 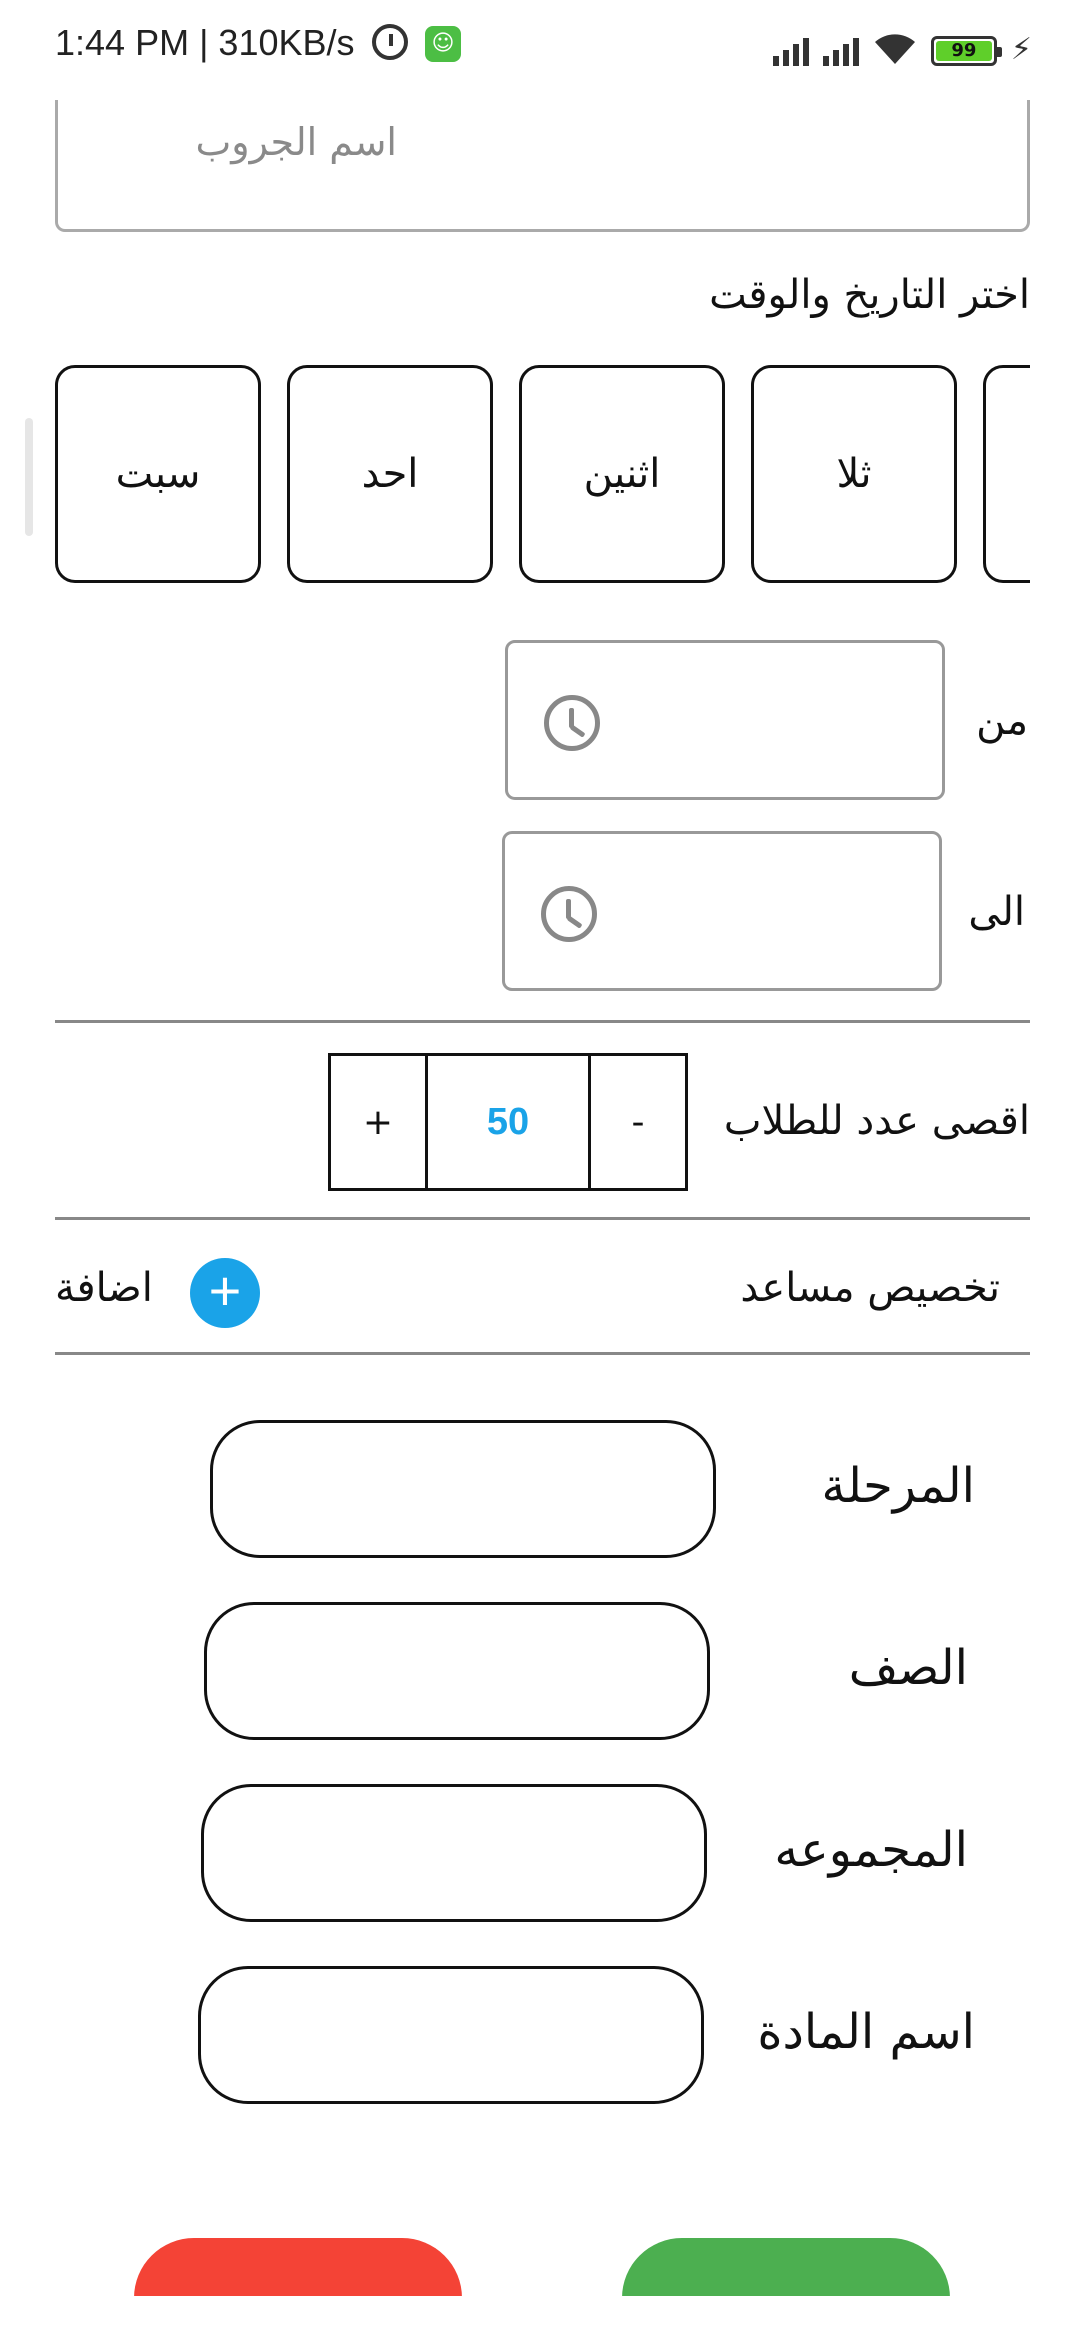 What do you see at coordinates (540, 44) in the screenshot?
I see `status-bar: 1:44 PM | 310KB/s ☺ 99 ⚡` at bounding box center [540, 44].